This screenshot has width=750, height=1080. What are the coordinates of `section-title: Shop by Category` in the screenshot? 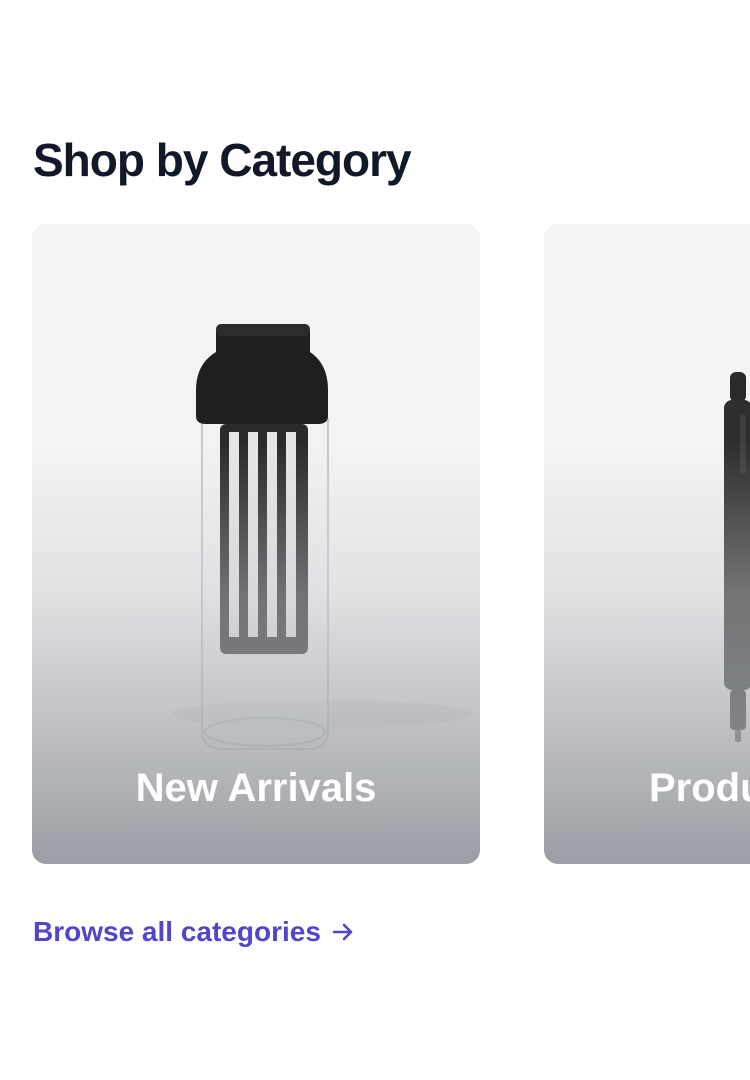 It's located at (222, 160).